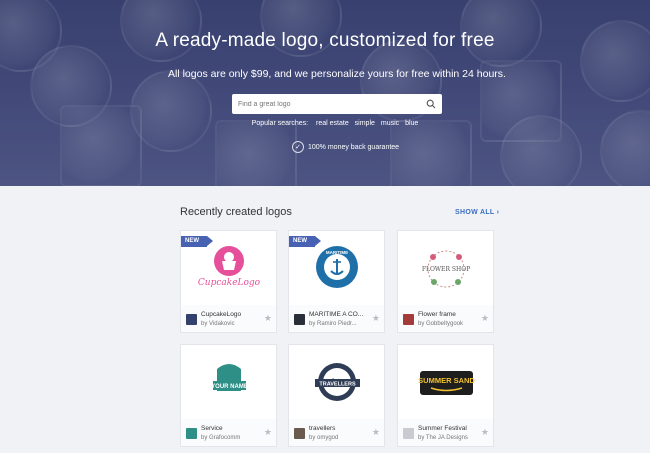 This screenshot has height=453, width=650. I want to click on service-logo-text: YOUR NAME, so click(229, 387).